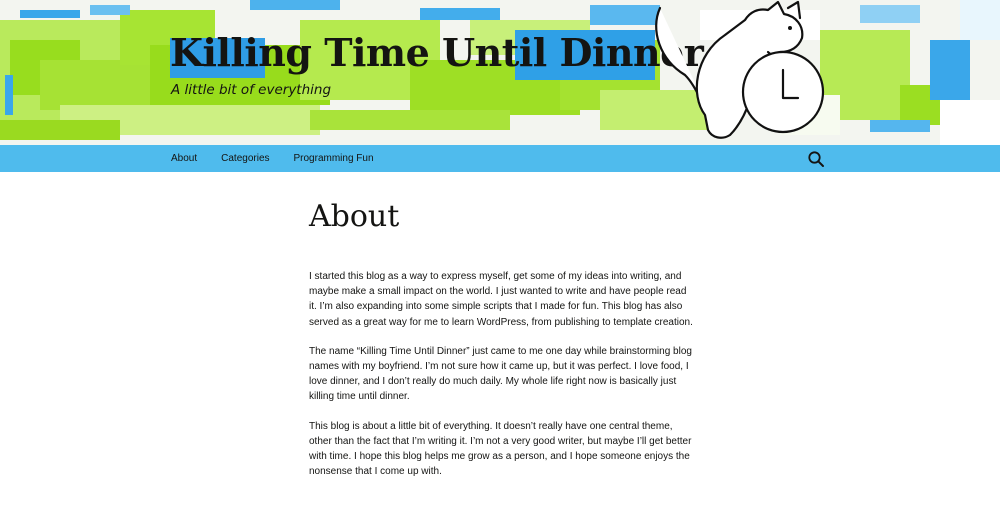  What do you see at coordinates (500, 158) in the screenshot?
I see `main-navigation: About Categories Programming Fun` at bounding box center [500, 158].